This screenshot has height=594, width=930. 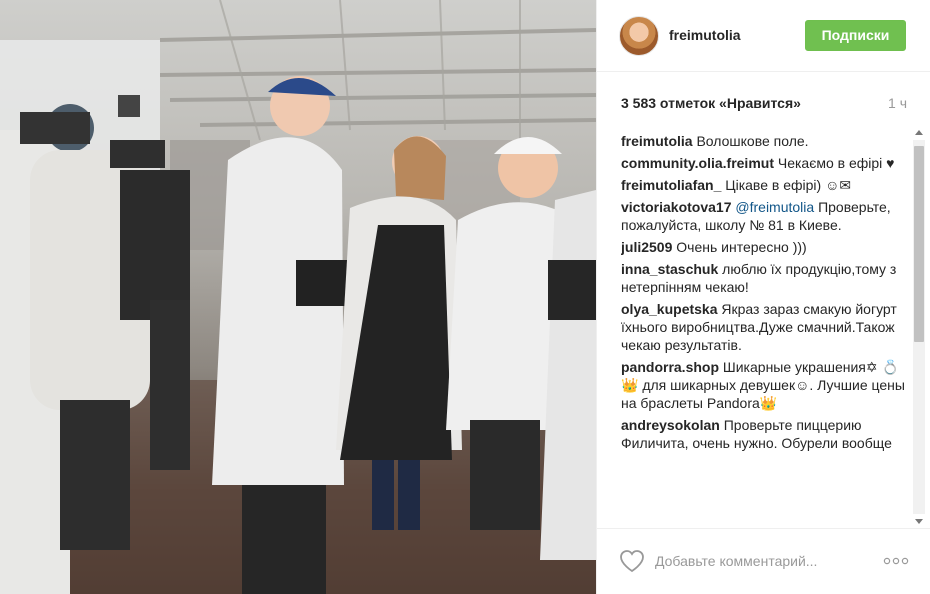 What do you see at coordinates (669, 309) in the screenshot?
I see `comment-username: olya_kupetska` at bounding box center [669, 309].